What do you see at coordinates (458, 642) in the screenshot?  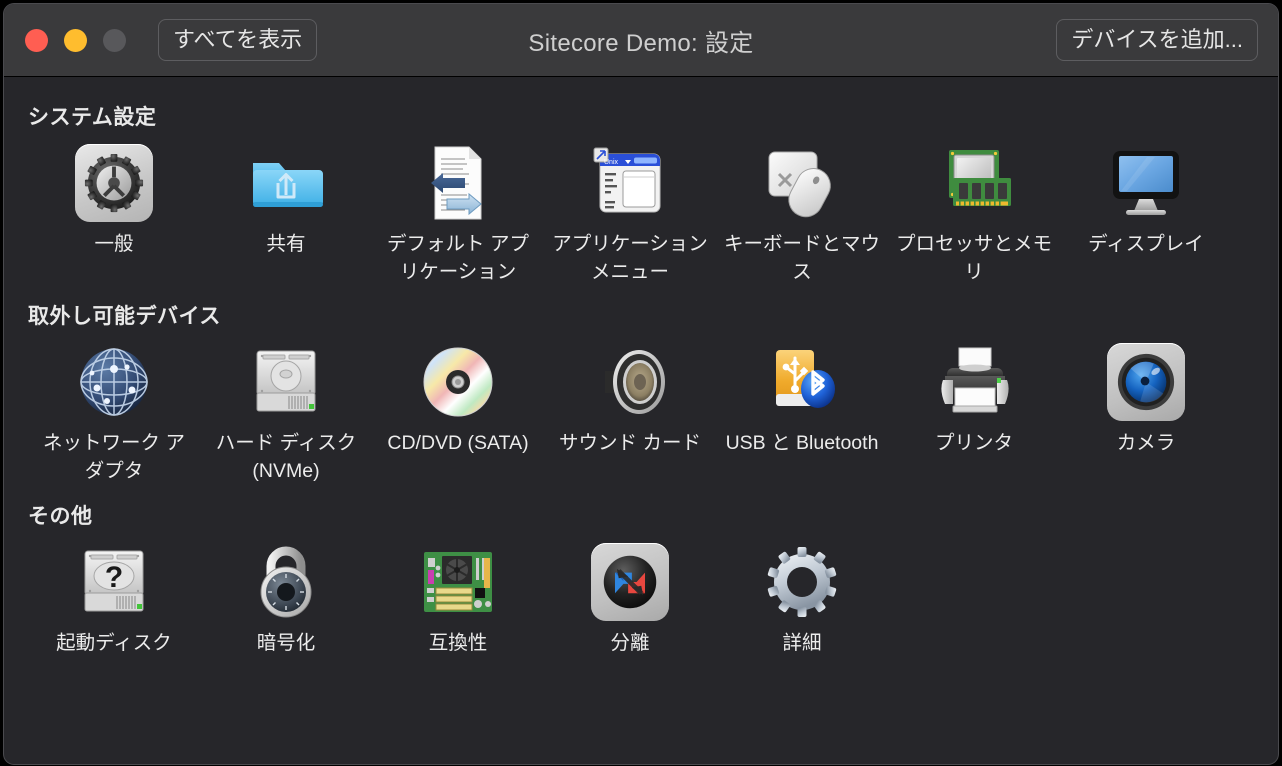 I see `settings-item-label: 互換性` at bounding box center [458, 642].